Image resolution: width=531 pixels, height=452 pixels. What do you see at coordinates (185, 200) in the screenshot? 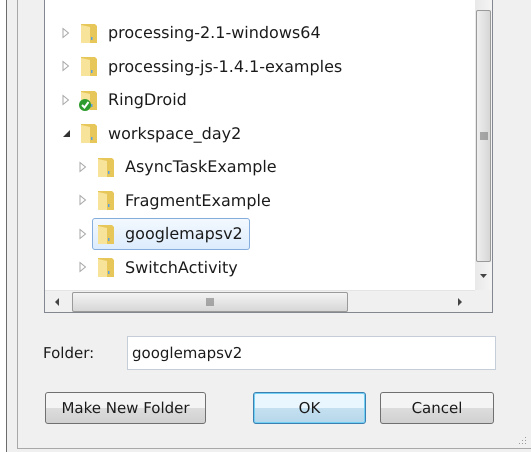
I see `tree-item: FragmentExample` at bounding box center [185, 200].